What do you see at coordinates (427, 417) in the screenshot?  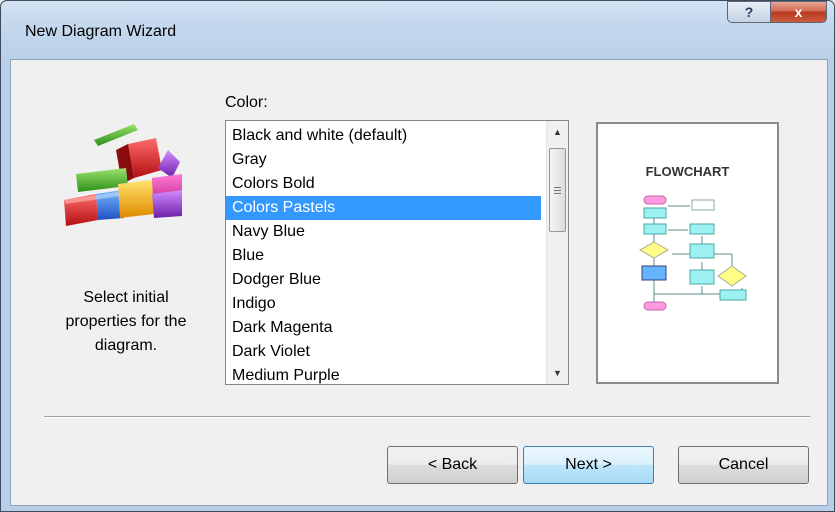 I see `separator` at bounding box center [427, 417].